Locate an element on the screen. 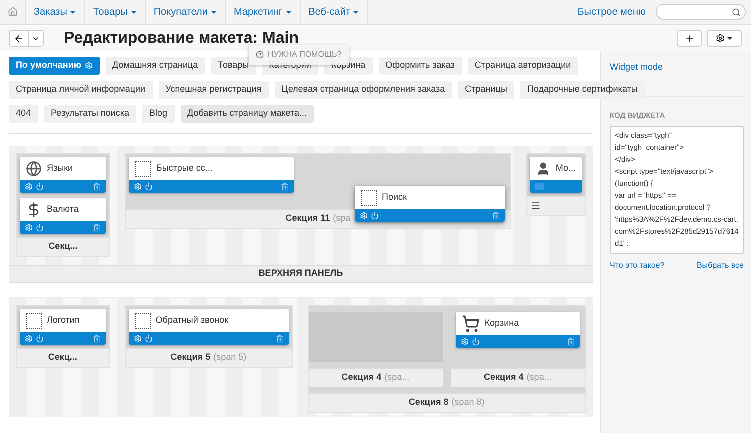 Image resolution: width=751 pixels, height=433 pixels. section-span: (span 5) is located at coordinates (230, 357).